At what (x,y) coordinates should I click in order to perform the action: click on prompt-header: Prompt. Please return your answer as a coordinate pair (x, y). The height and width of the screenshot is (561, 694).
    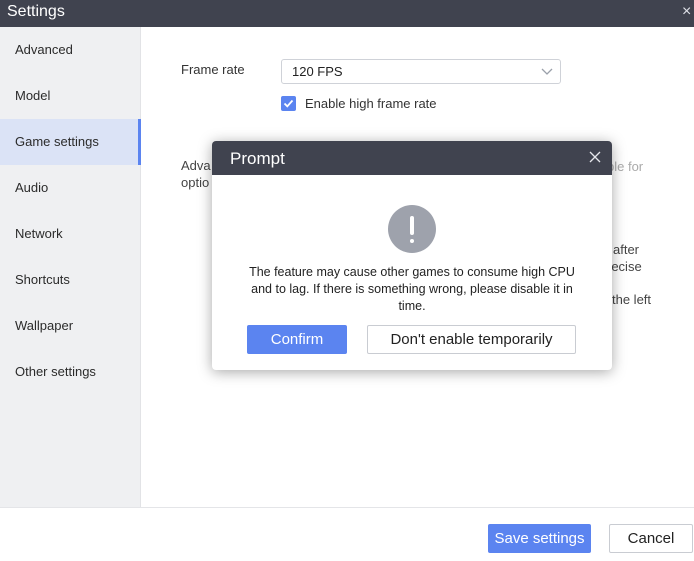
    Looking at the image, I should click on (412, 158).